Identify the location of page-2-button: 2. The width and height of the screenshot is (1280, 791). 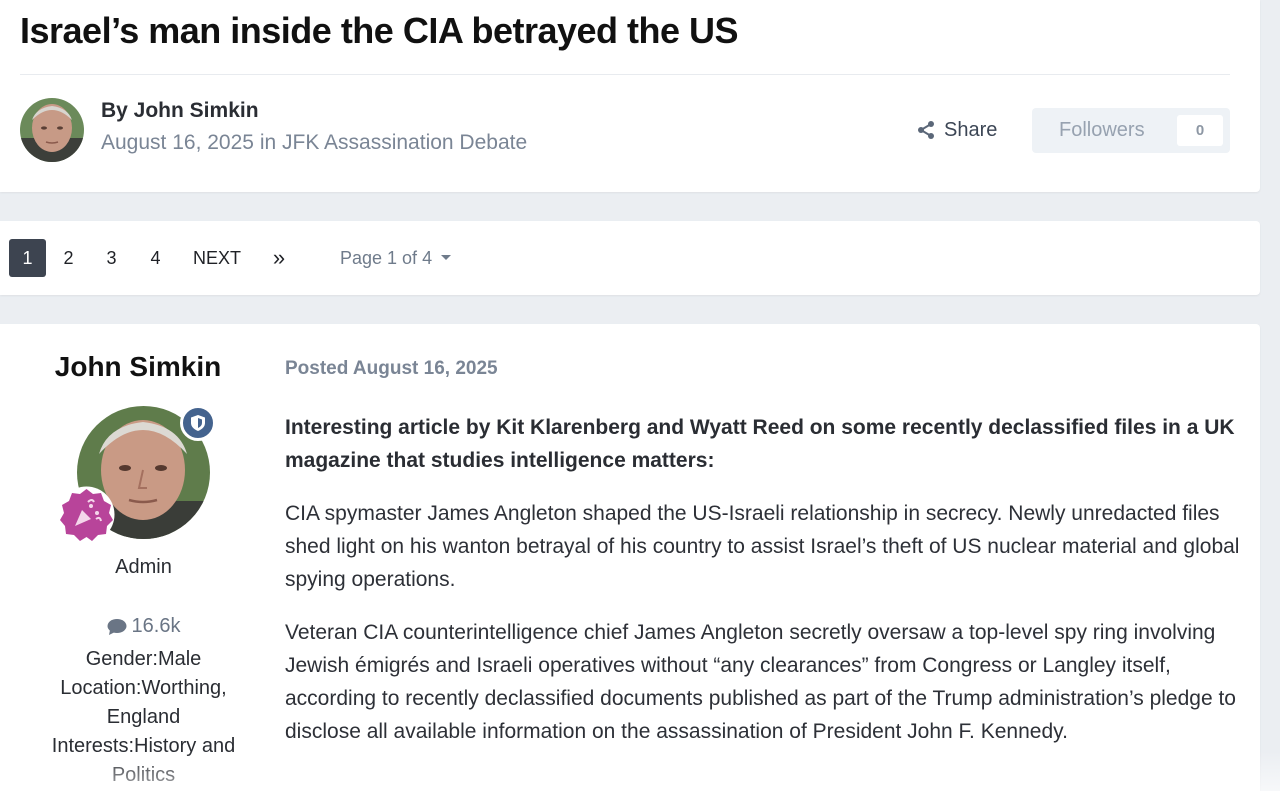
(68, 258).